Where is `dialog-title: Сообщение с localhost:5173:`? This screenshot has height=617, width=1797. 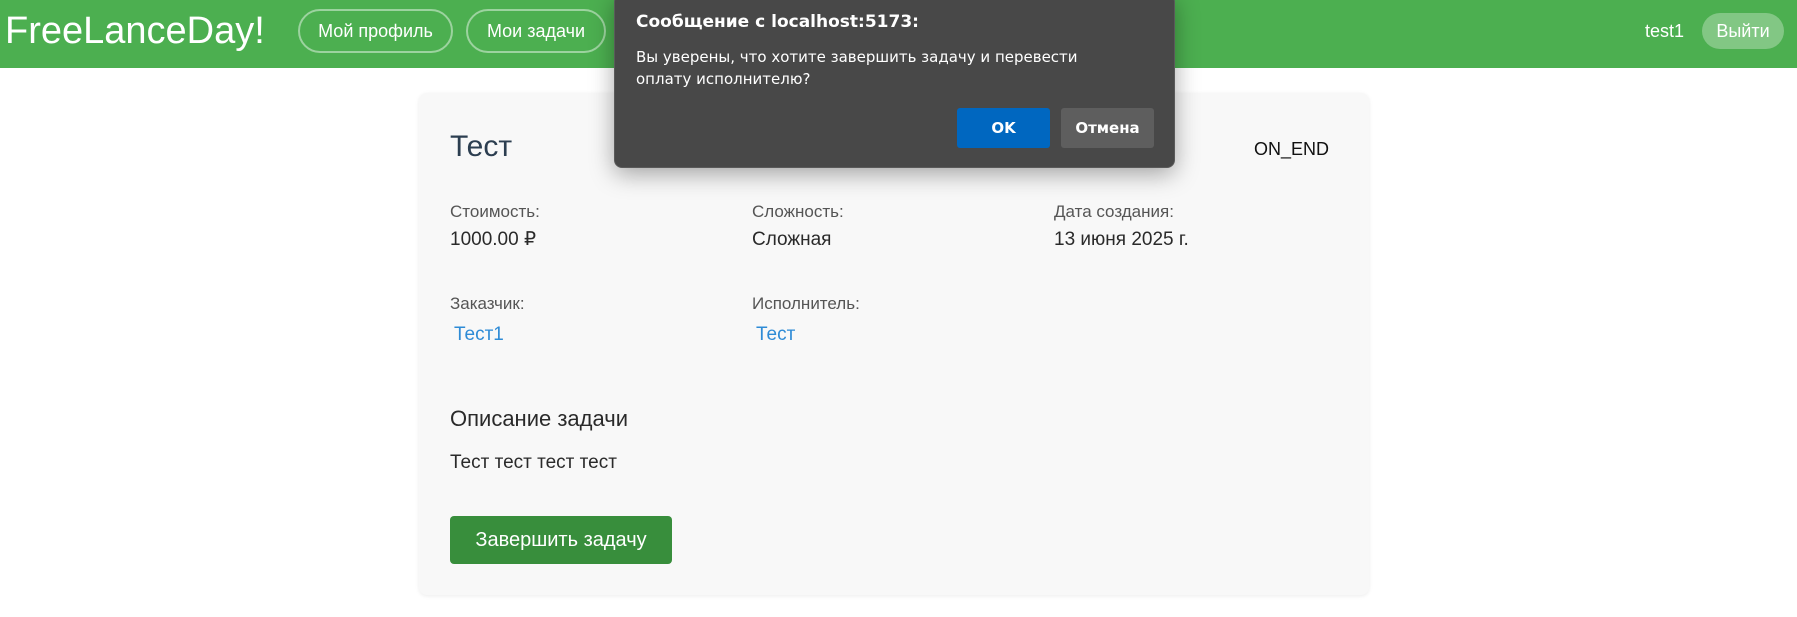 dialog-title: Сообщение с localhost:5173: is located at coordinates (777, 22).